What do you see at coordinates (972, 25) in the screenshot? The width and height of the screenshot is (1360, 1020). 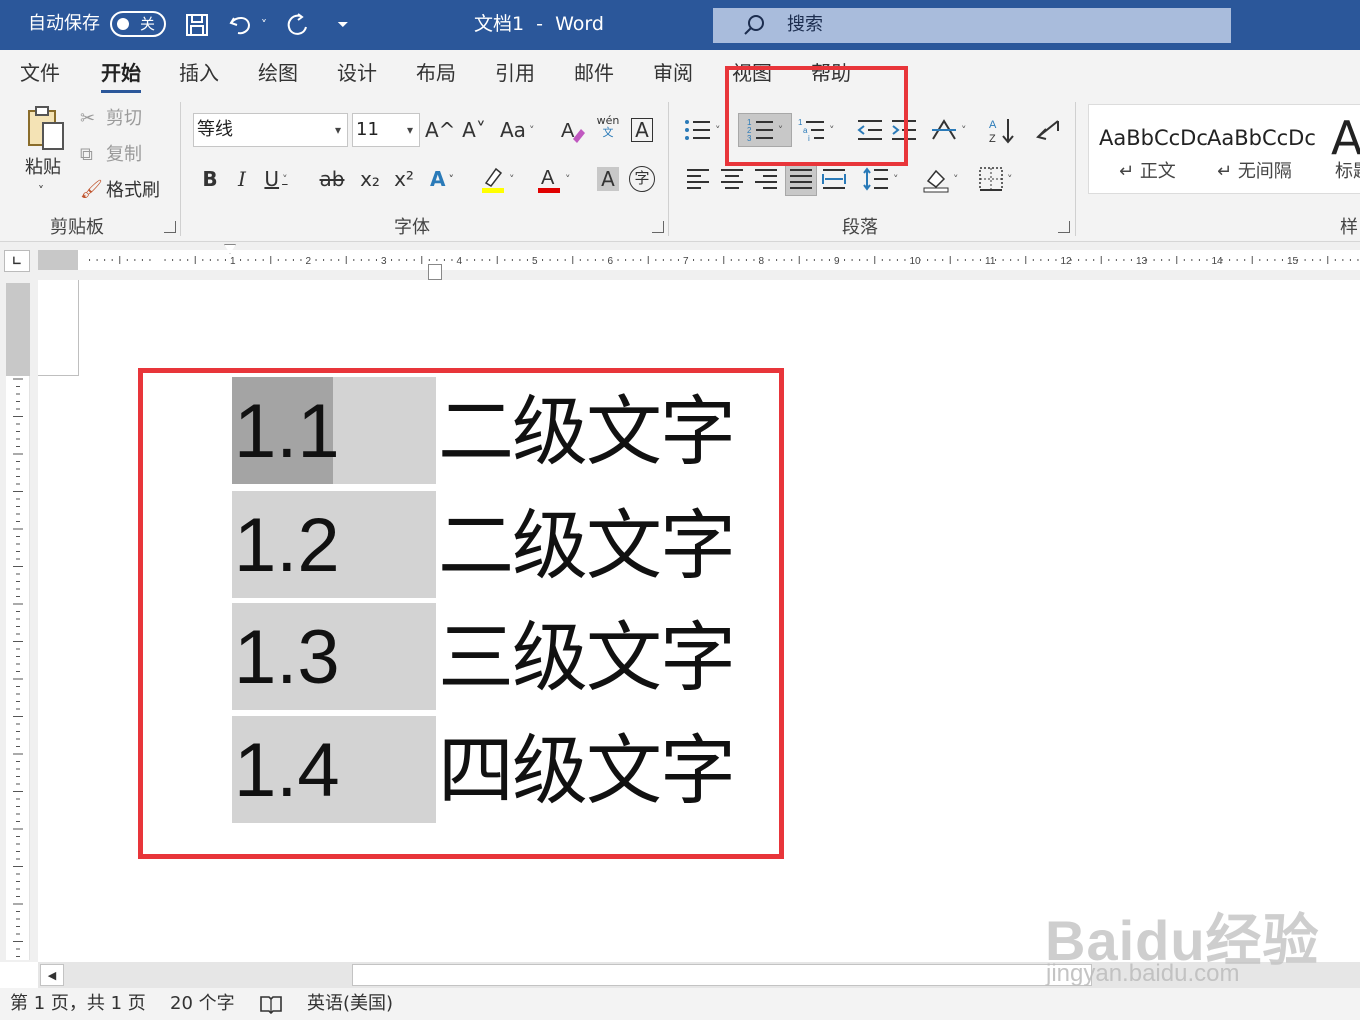 I see `search-box: 搜索` at bounding box center [972, 25].